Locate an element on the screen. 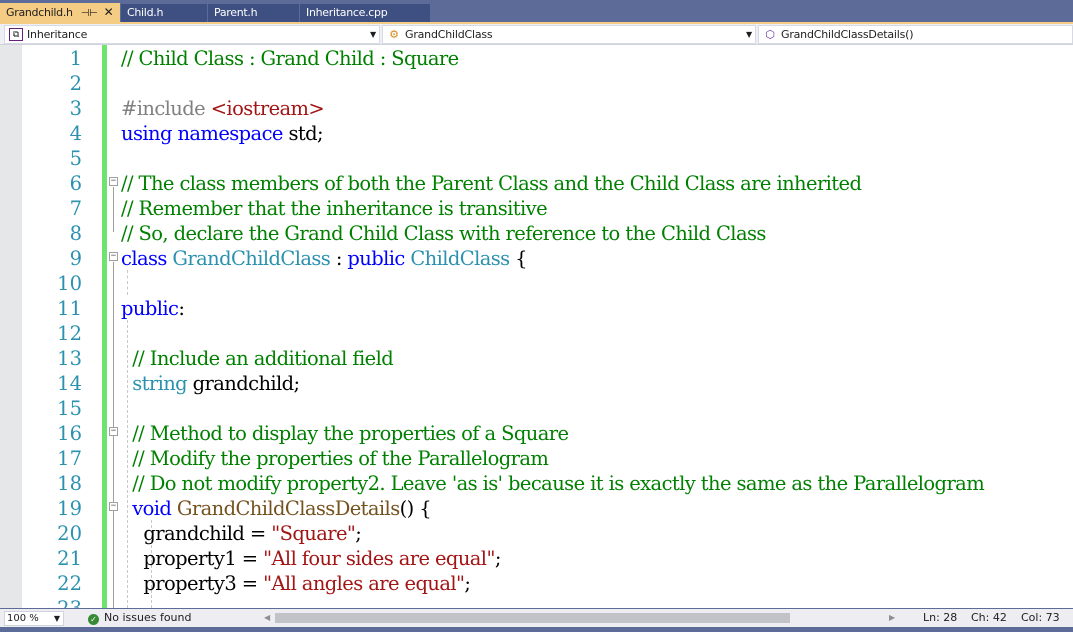  code-token: "All angles are equal" is located at coordinates (364, 583).